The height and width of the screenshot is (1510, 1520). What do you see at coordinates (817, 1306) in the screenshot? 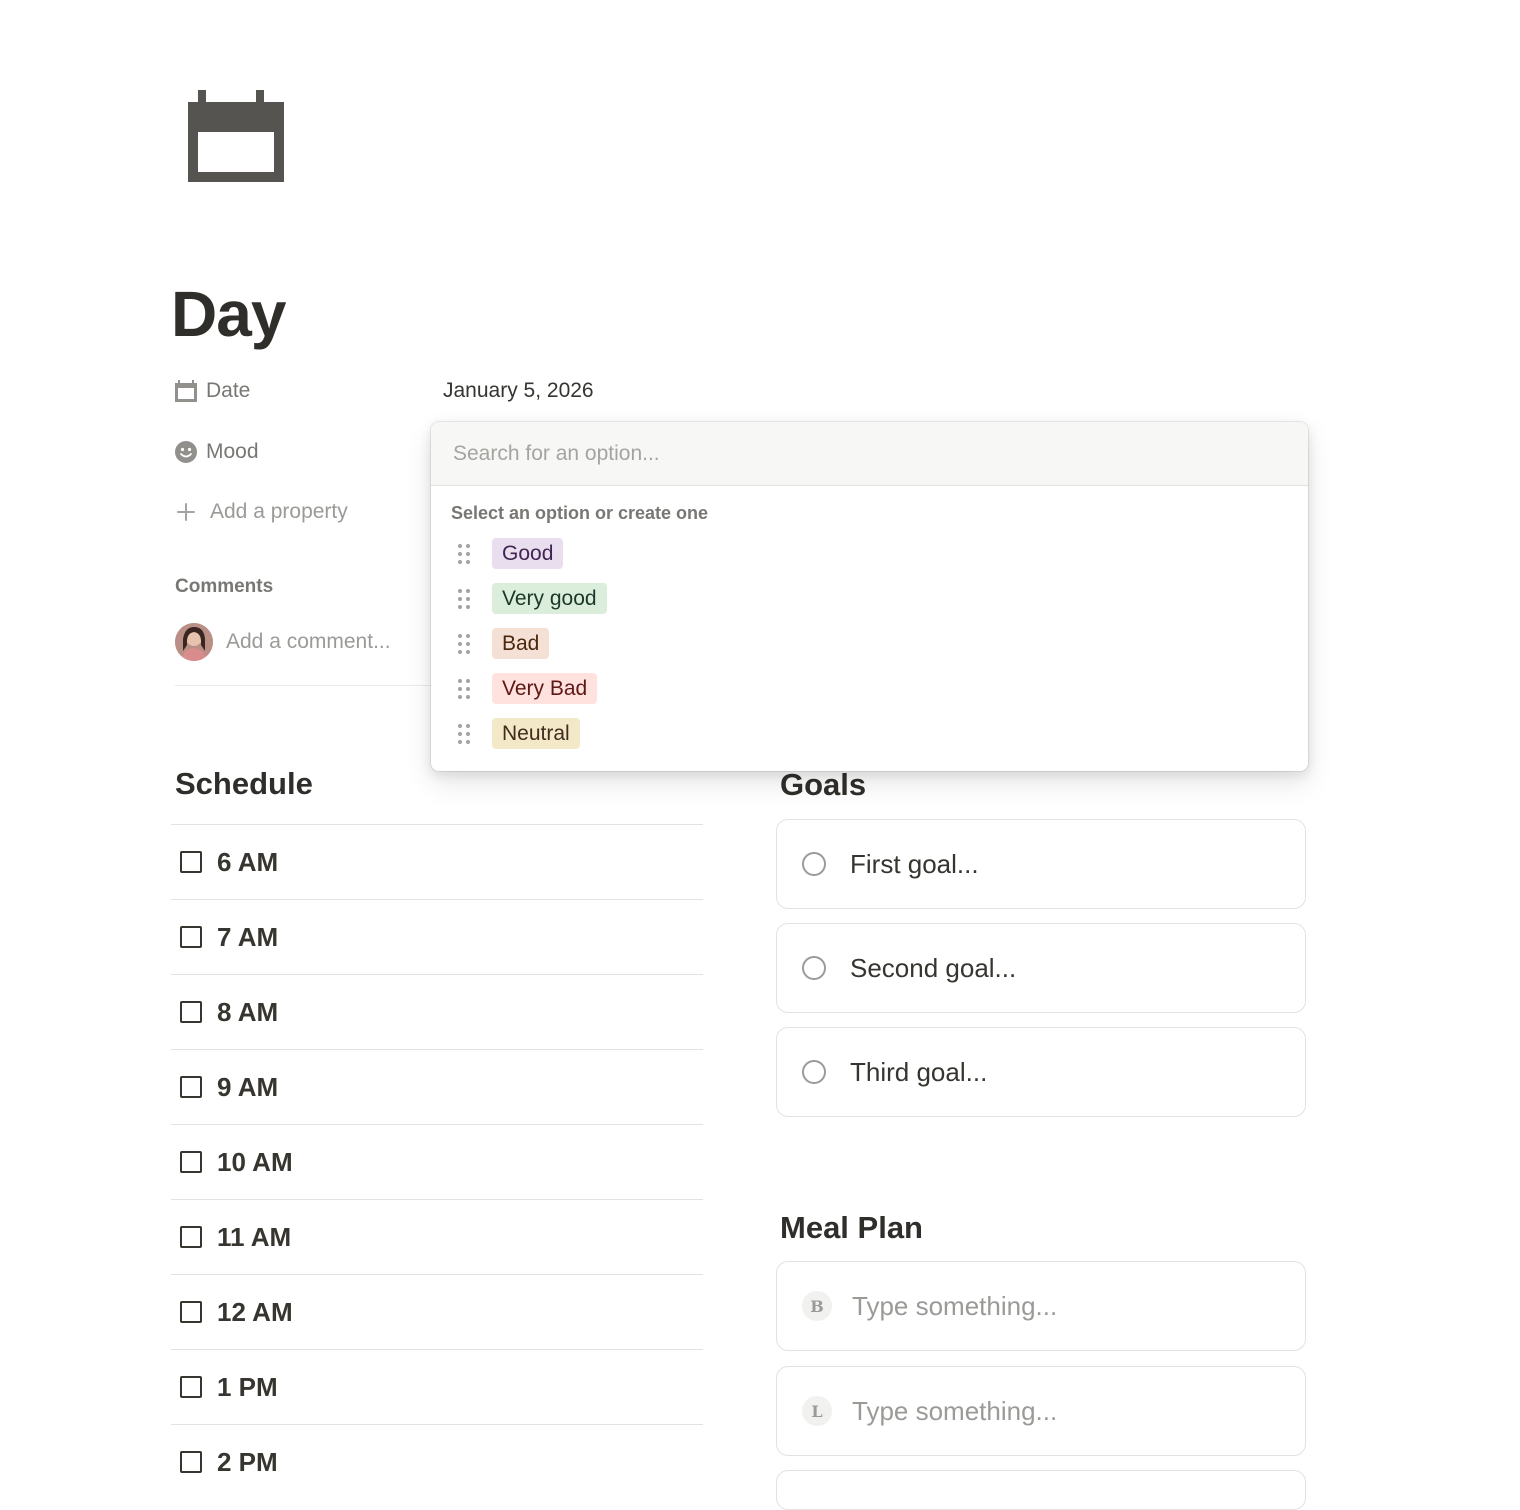
I see `breakfast-badge: B` at bounding box center [817, 1306].